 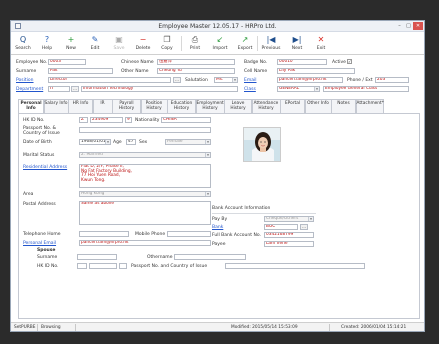 What do you see at coordinates (297, 48) in the screenshot?
I see `next-button-label: Next` at bounding box center [297, 48].